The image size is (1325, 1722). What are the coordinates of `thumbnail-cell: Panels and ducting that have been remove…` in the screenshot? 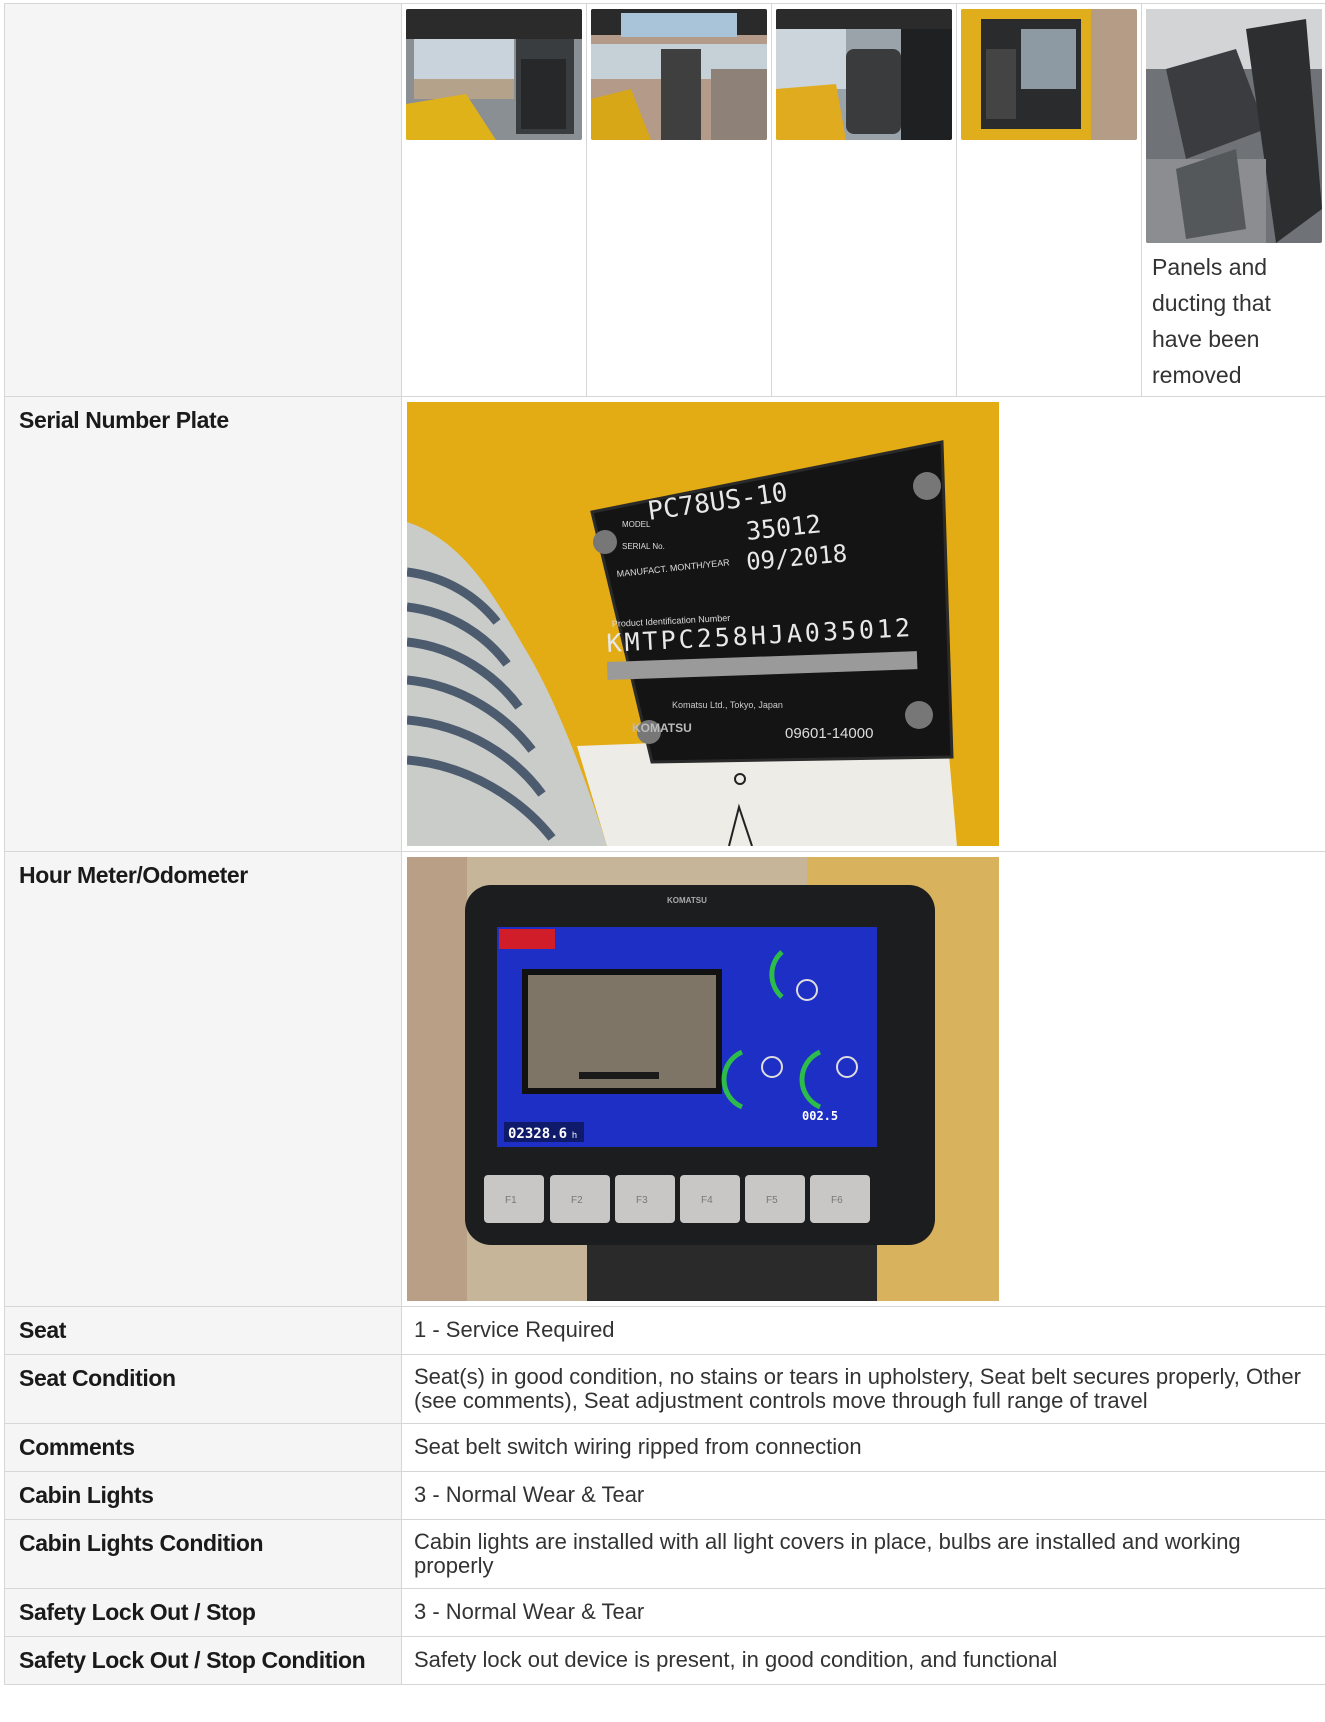 It's located at (1233, 200).